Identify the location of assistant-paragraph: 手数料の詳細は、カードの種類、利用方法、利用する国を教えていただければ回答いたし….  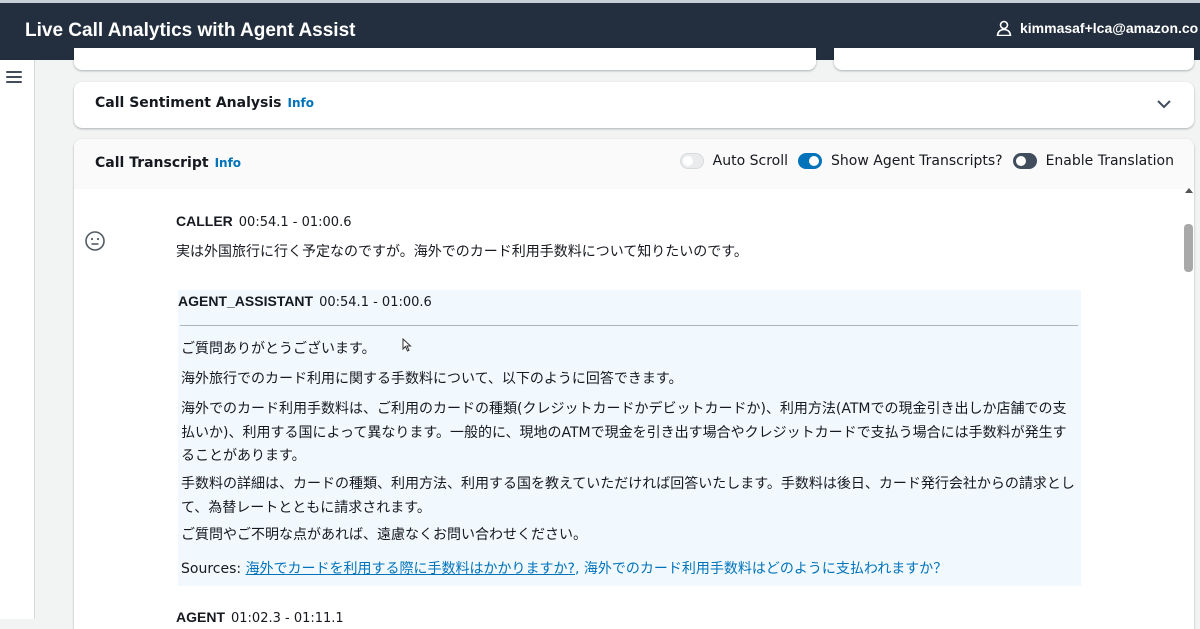
(628, 496).